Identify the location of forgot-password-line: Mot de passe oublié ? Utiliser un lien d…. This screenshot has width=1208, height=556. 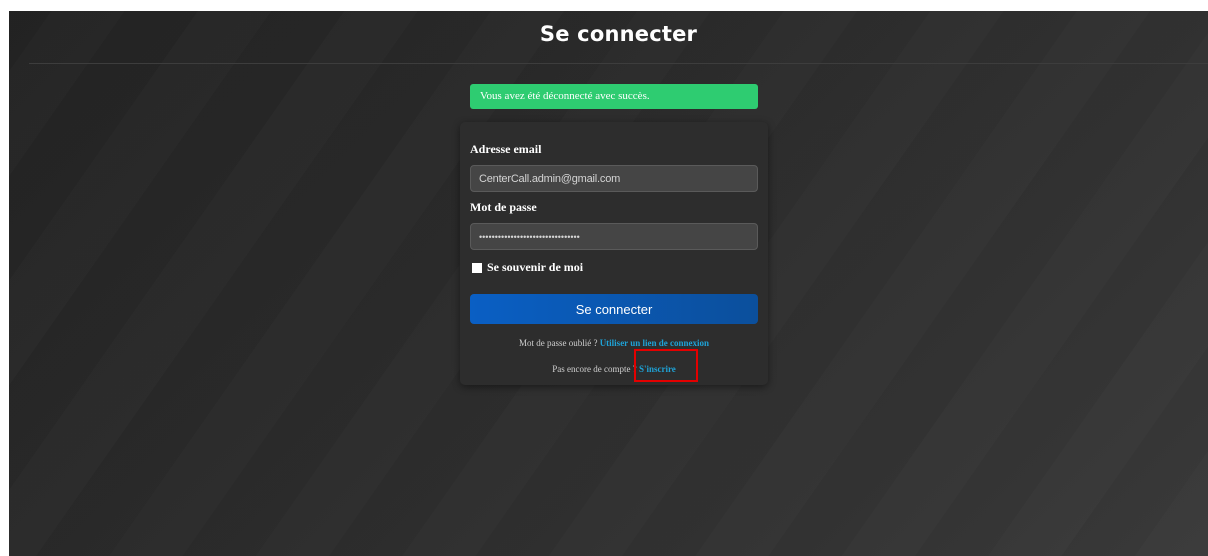
(614, 343).